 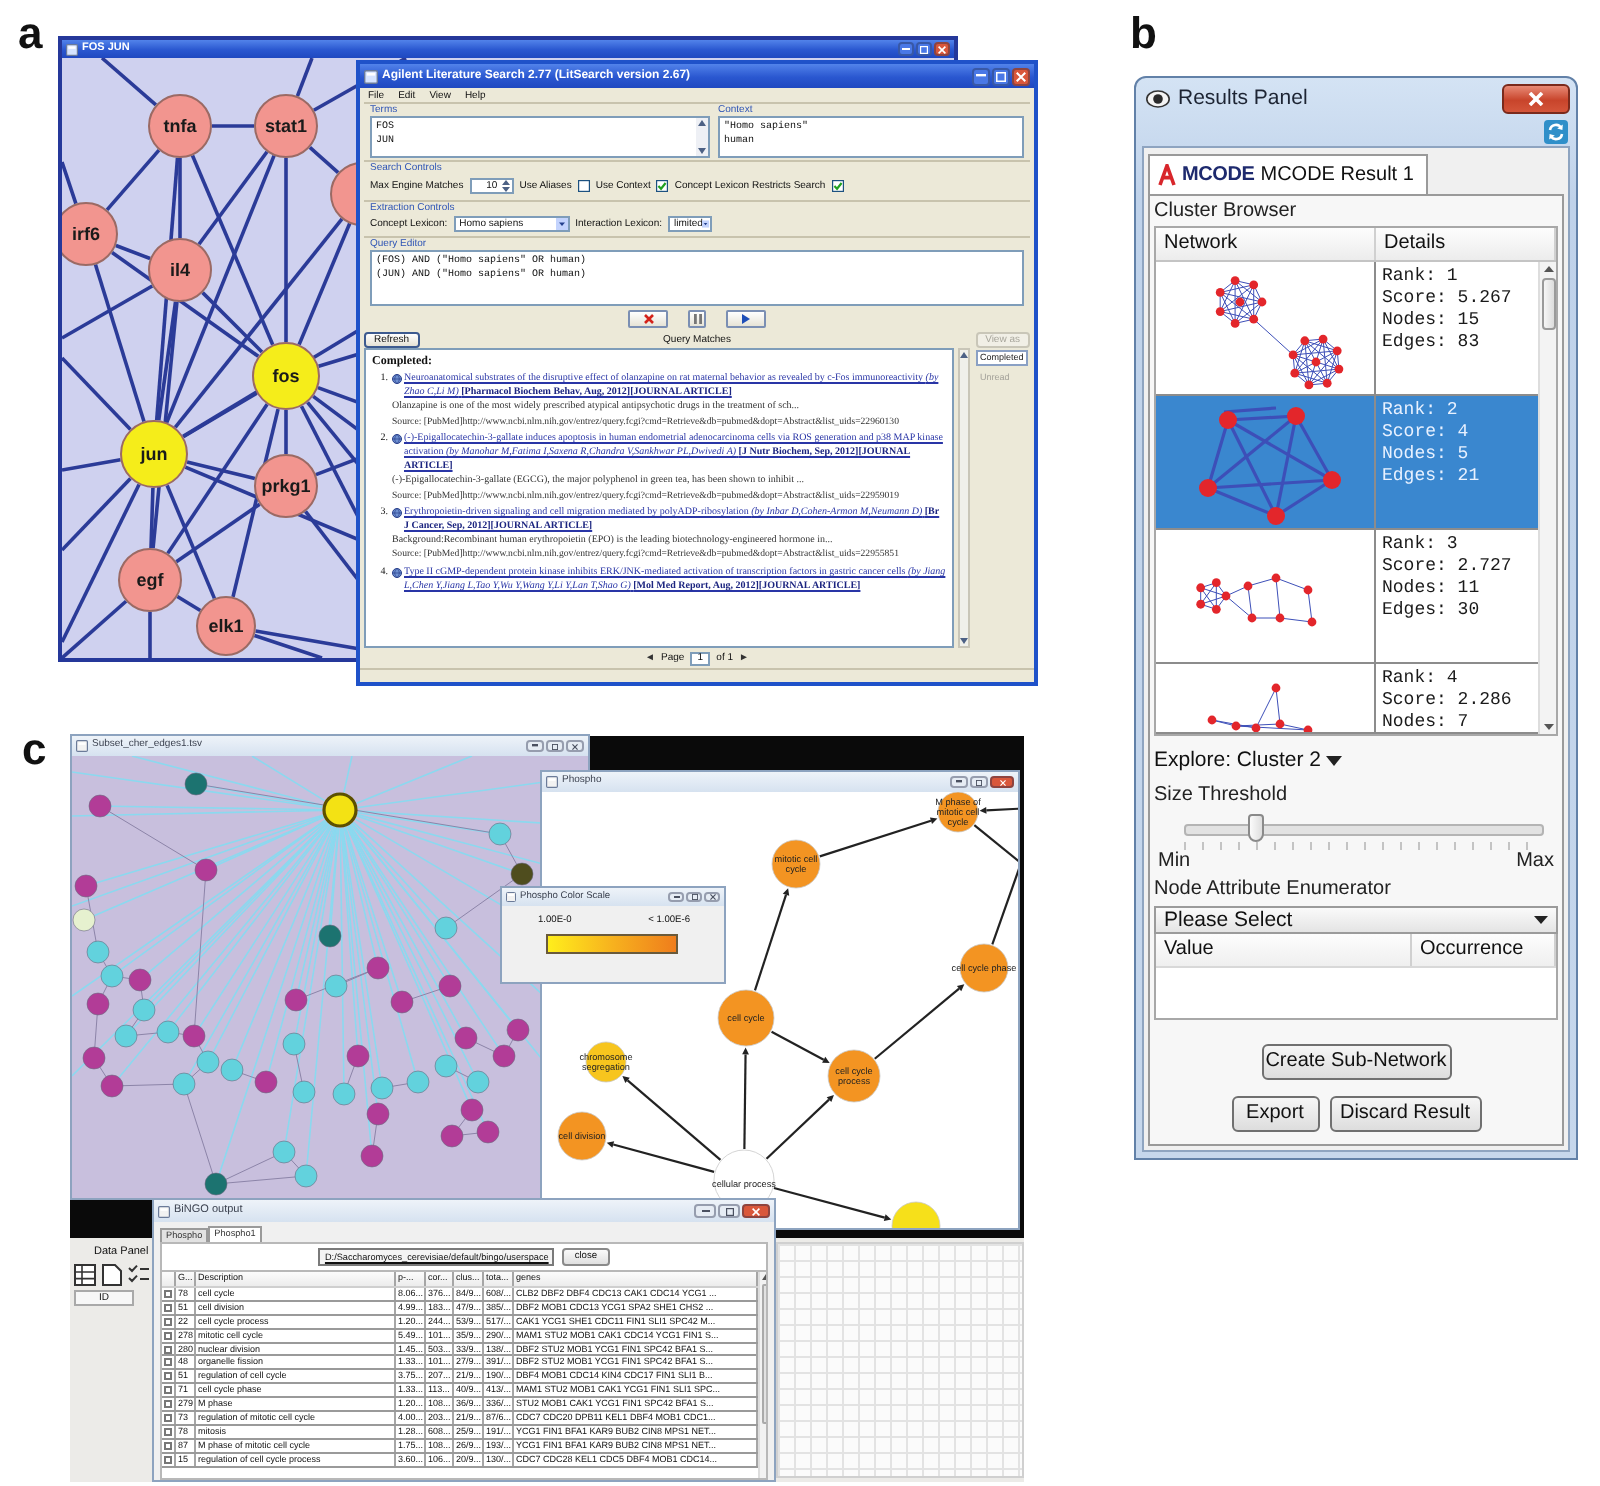 What do you see at coordinates (1541, 920) in the screenshot?
I see `caret-icon` at bounding box center [1541, 920].